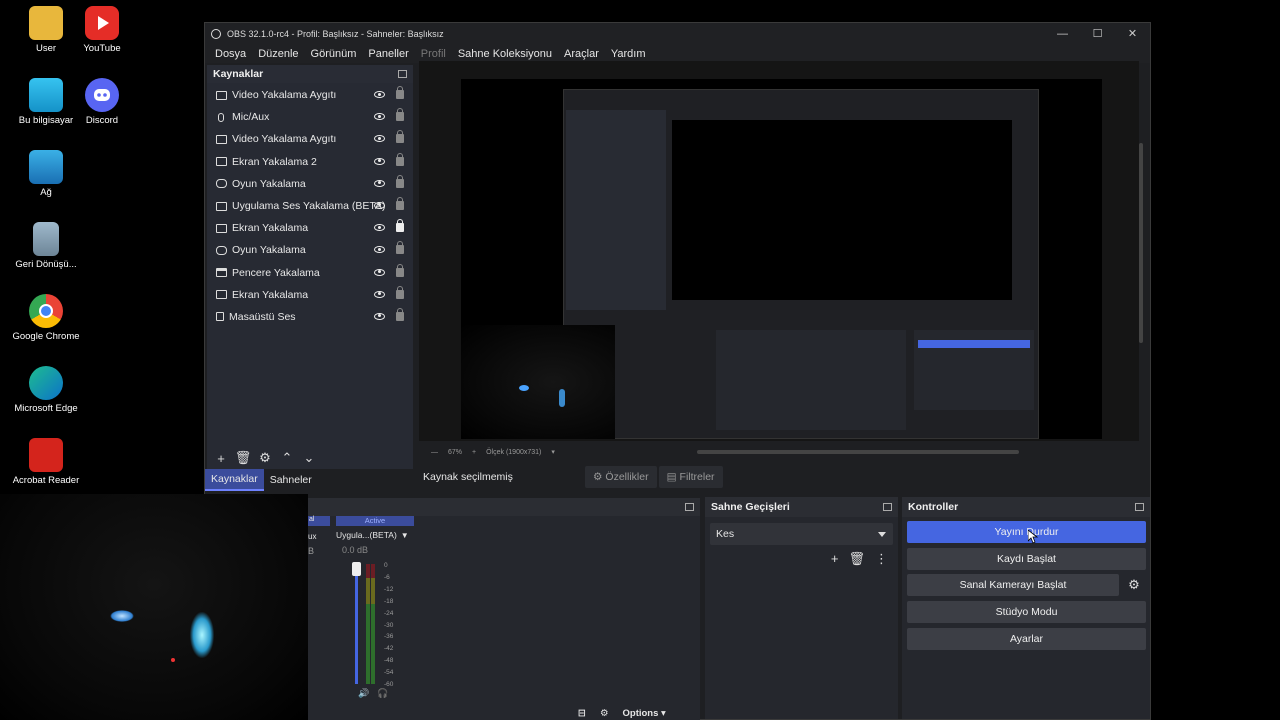  Describe the element at coordinates (356, 623) in the screenshot. I see `volume-slider` at that location.